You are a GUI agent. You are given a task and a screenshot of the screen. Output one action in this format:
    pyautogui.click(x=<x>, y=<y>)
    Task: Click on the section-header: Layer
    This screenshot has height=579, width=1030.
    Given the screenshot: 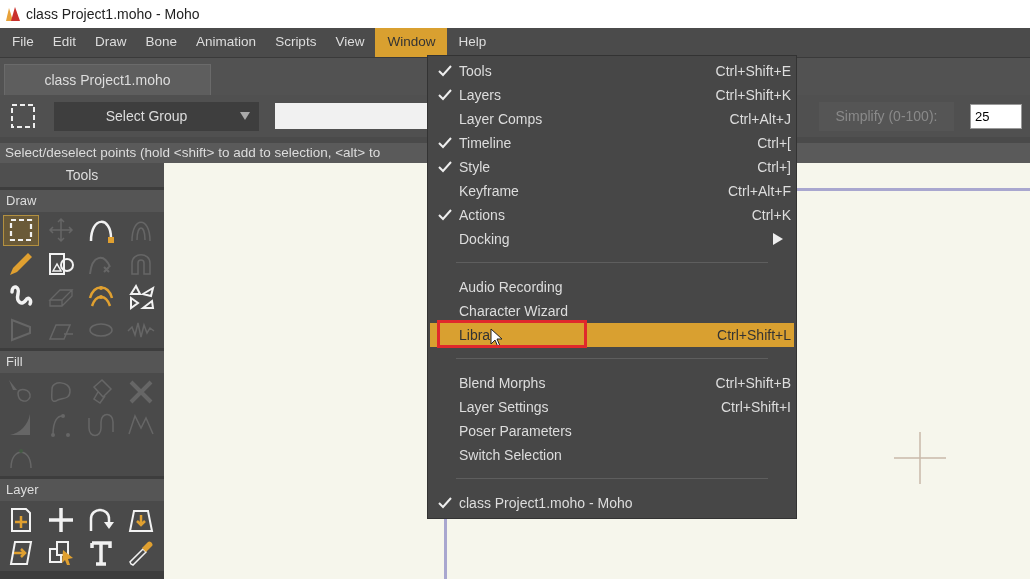 What is the action you would take?
    pyautogui.click(x=82, y=490)
    